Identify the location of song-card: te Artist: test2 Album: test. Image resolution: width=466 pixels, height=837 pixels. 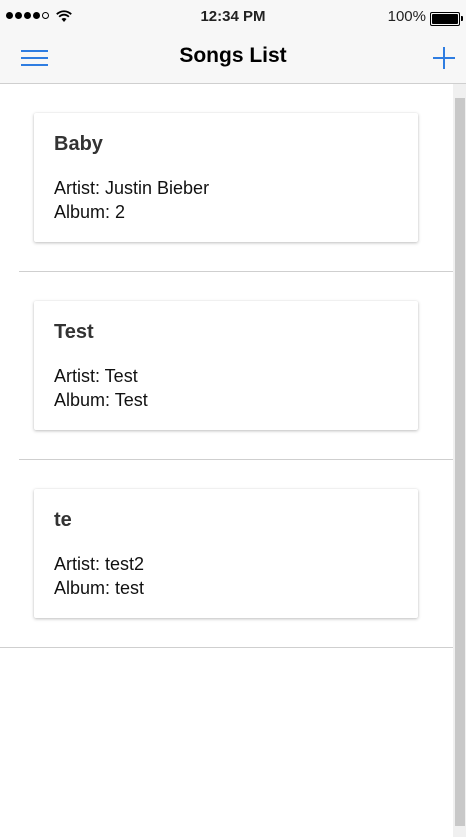
(226, 553).